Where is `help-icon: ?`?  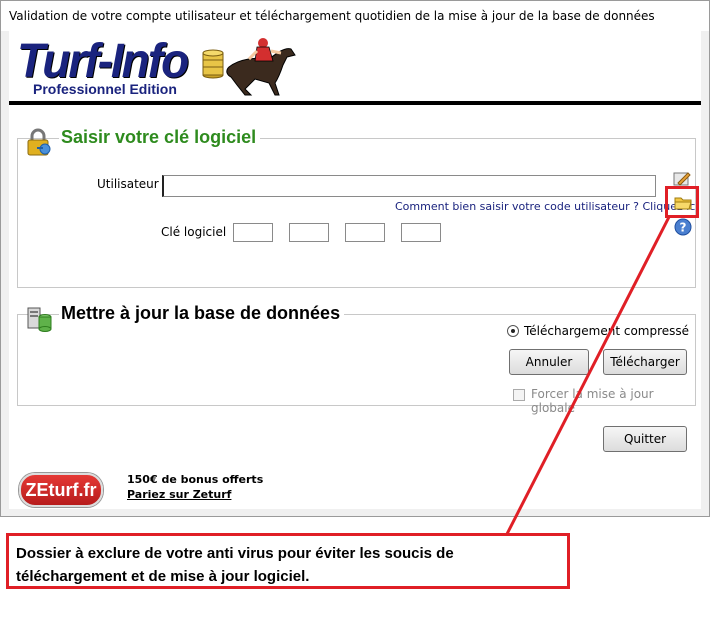 help-icon: ? is located at coordinates (683, 227).